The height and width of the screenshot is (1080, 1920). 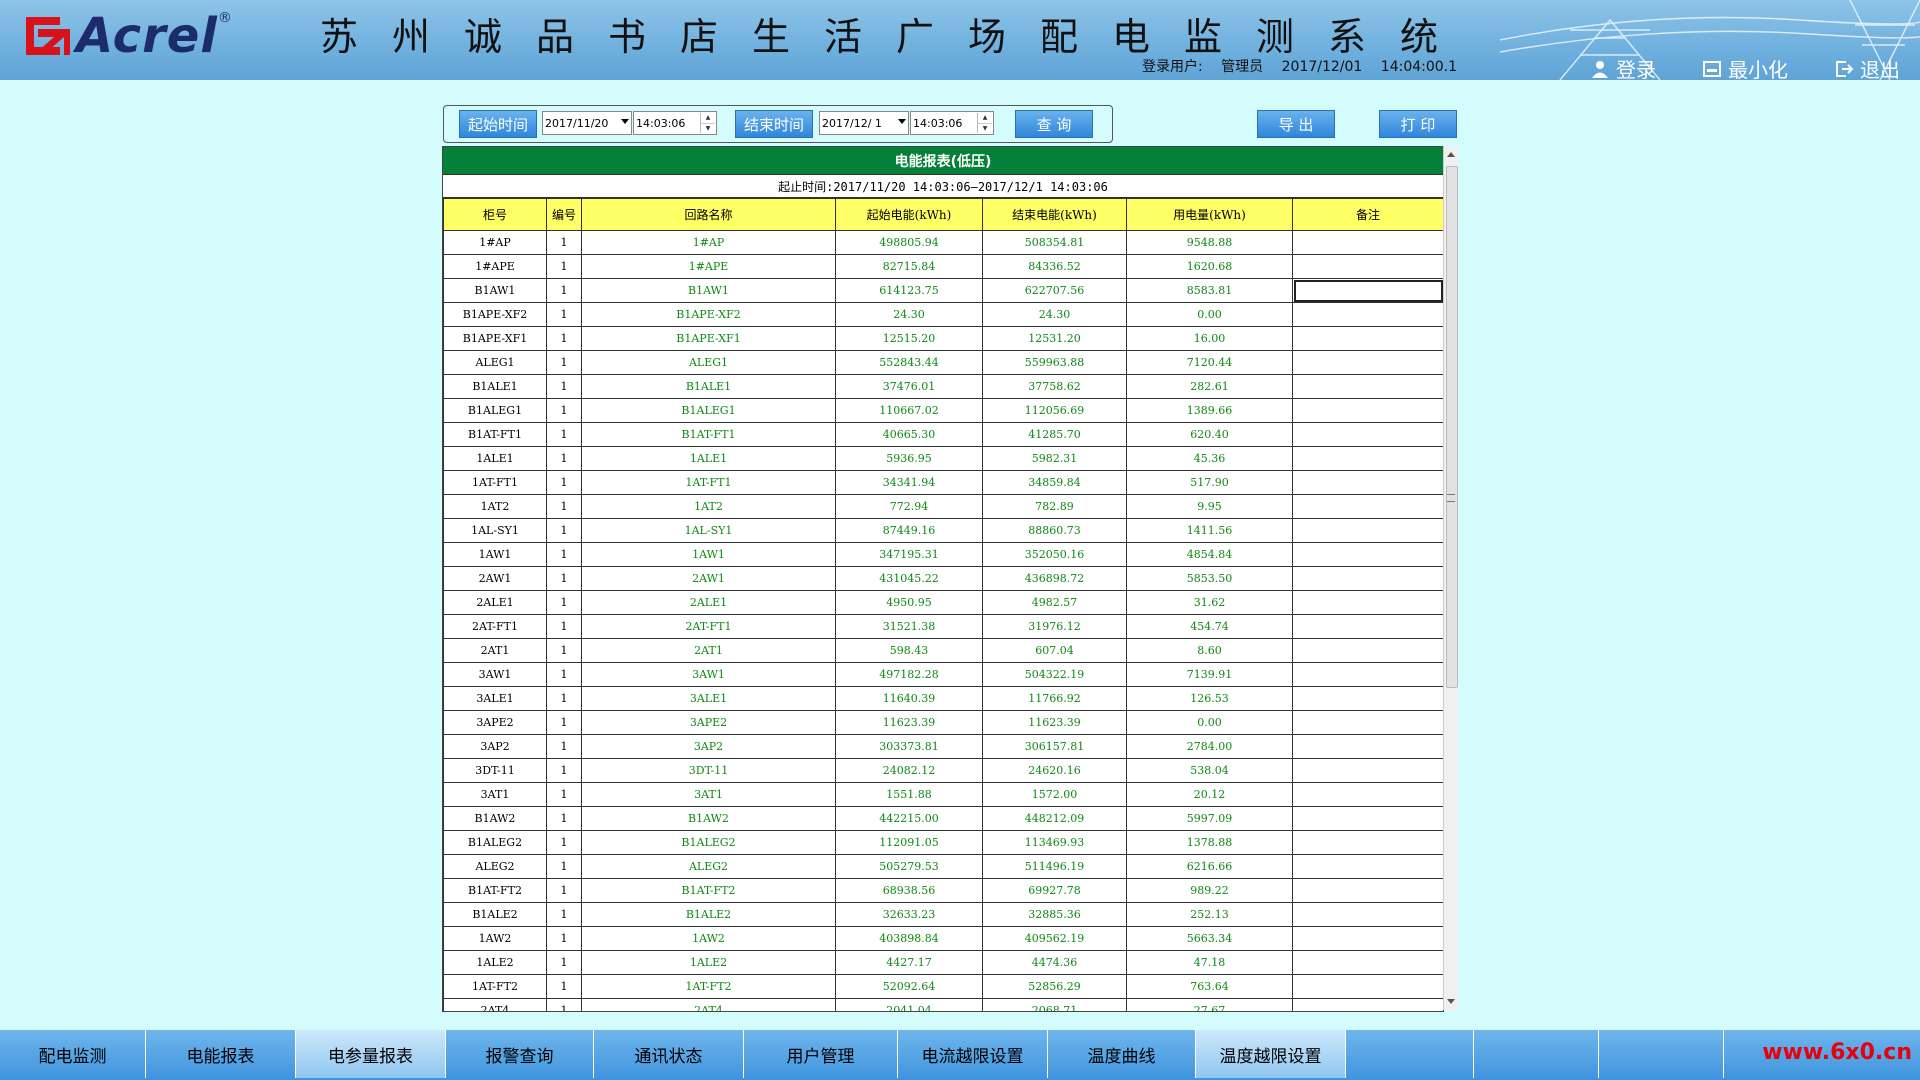 I want to click on table-cell: 607.04, so click(x=1054, y=650).